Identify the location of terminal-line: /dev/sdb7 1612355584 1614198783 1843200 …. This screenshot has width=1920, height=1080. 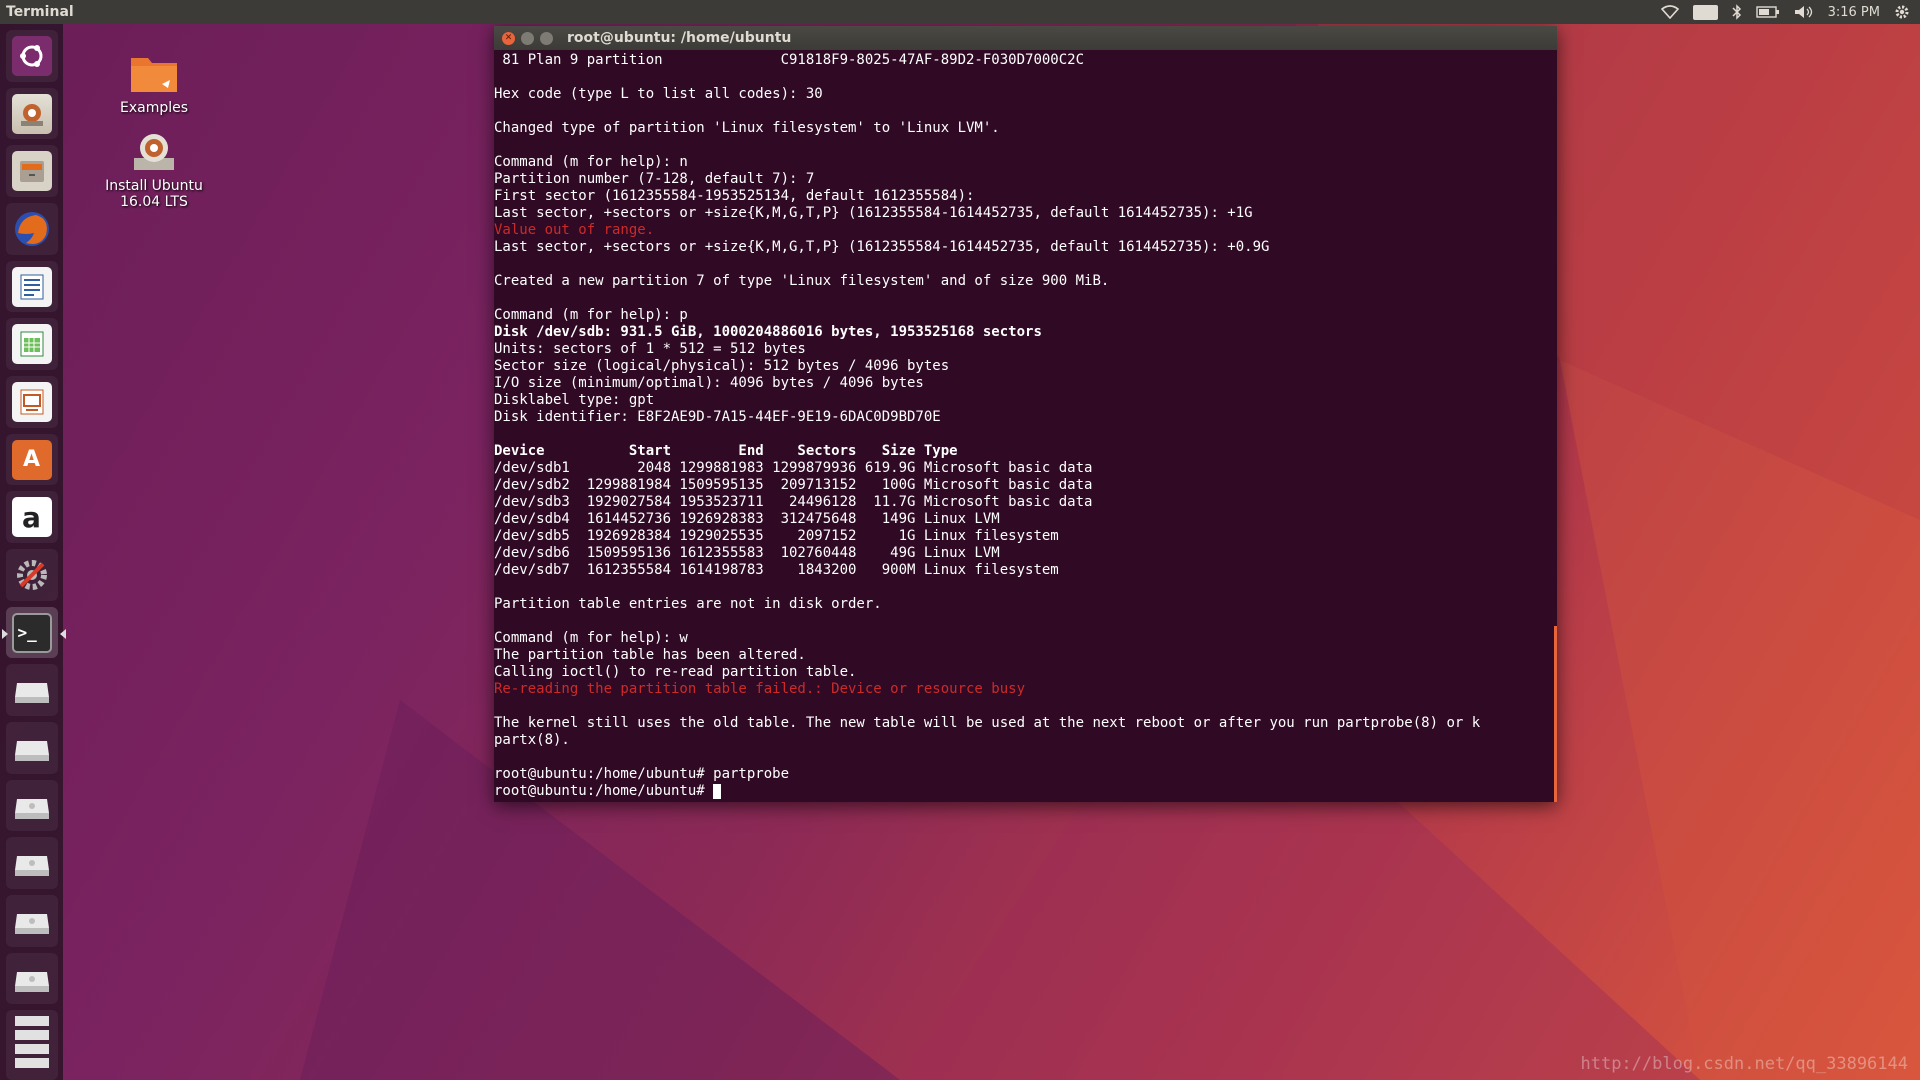
(776, 570).